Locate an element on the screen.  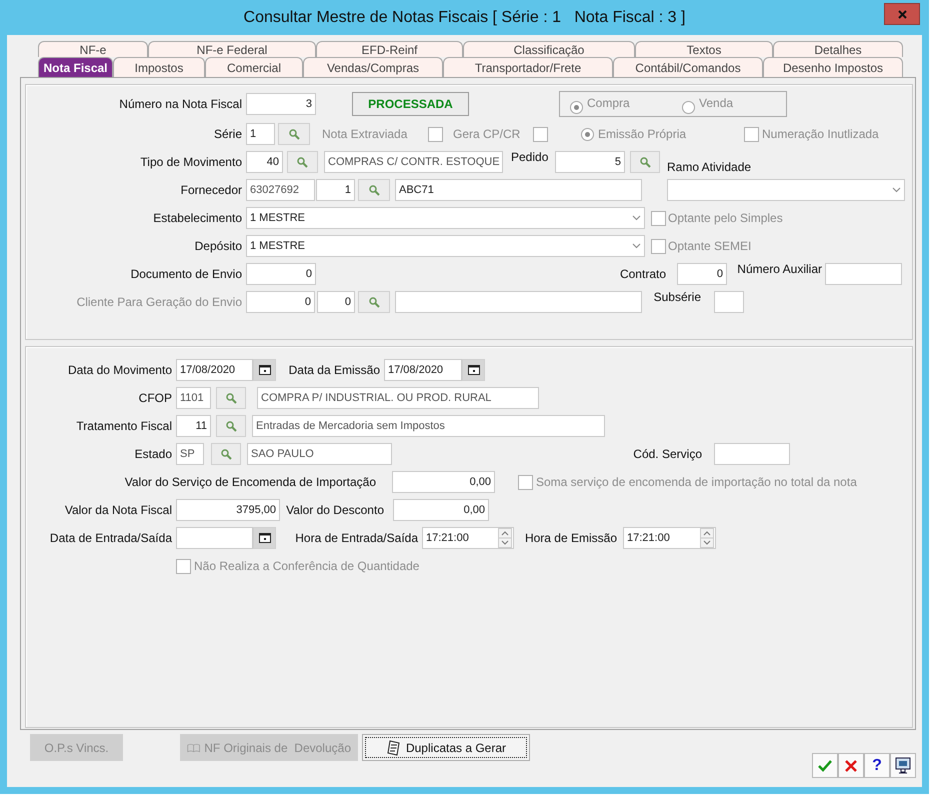
field-label: Data de Entrada/Saída is located at coordinates (110, 538).